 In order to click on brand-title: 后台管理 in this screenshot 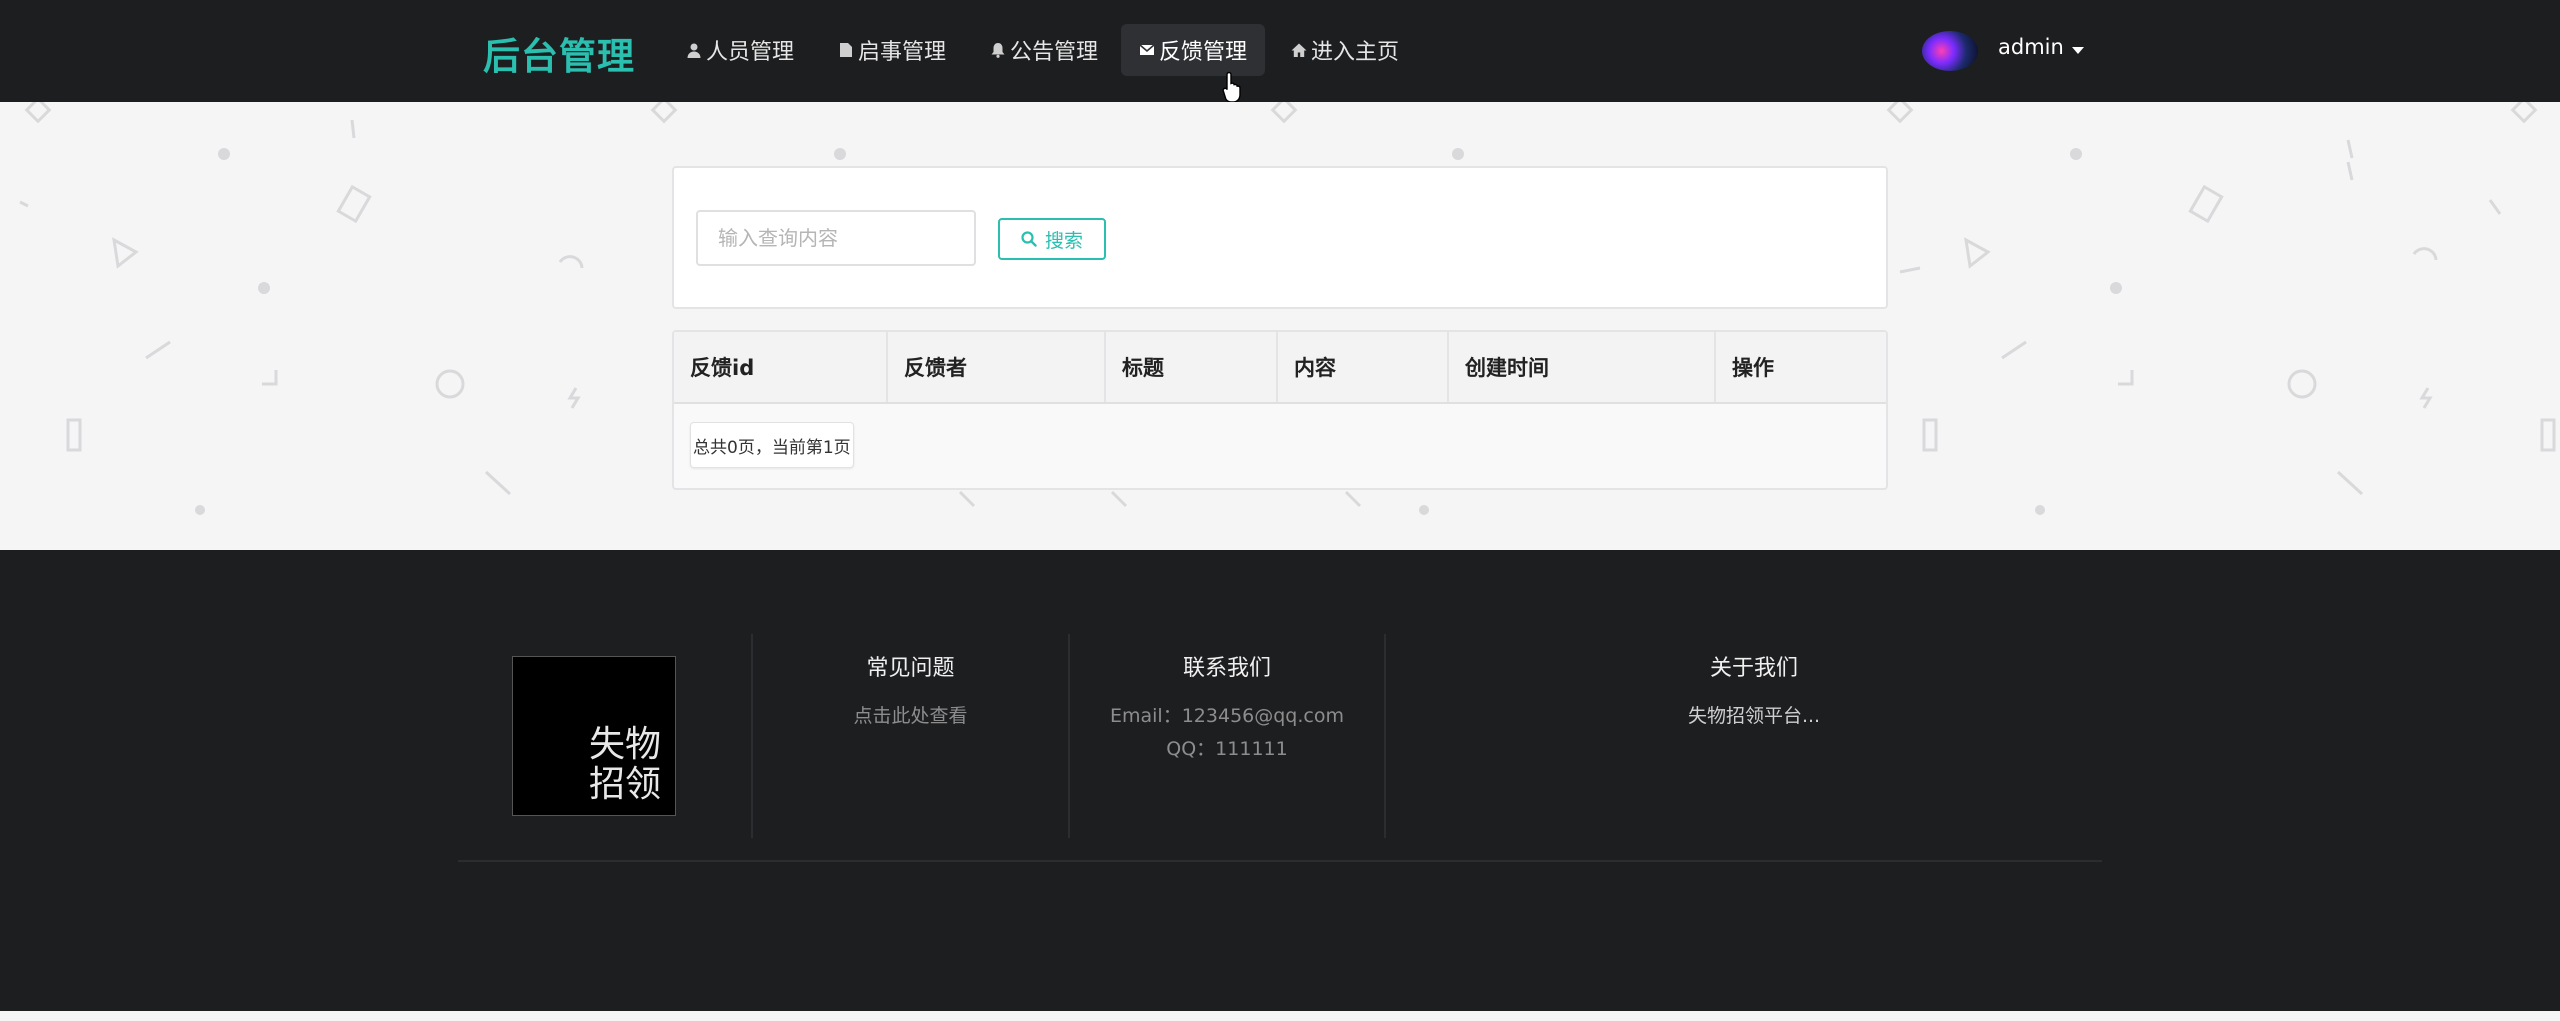, I will do `click(559, 53)`.